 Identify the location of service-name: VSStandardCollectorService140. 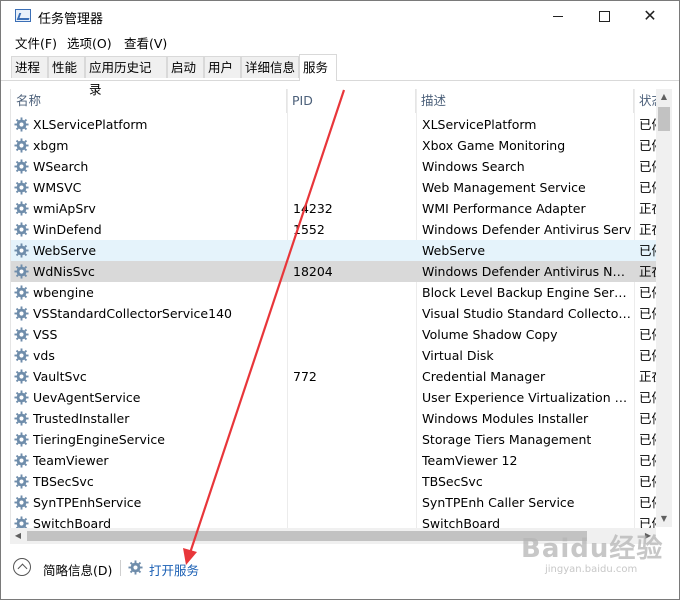
(132, 313).